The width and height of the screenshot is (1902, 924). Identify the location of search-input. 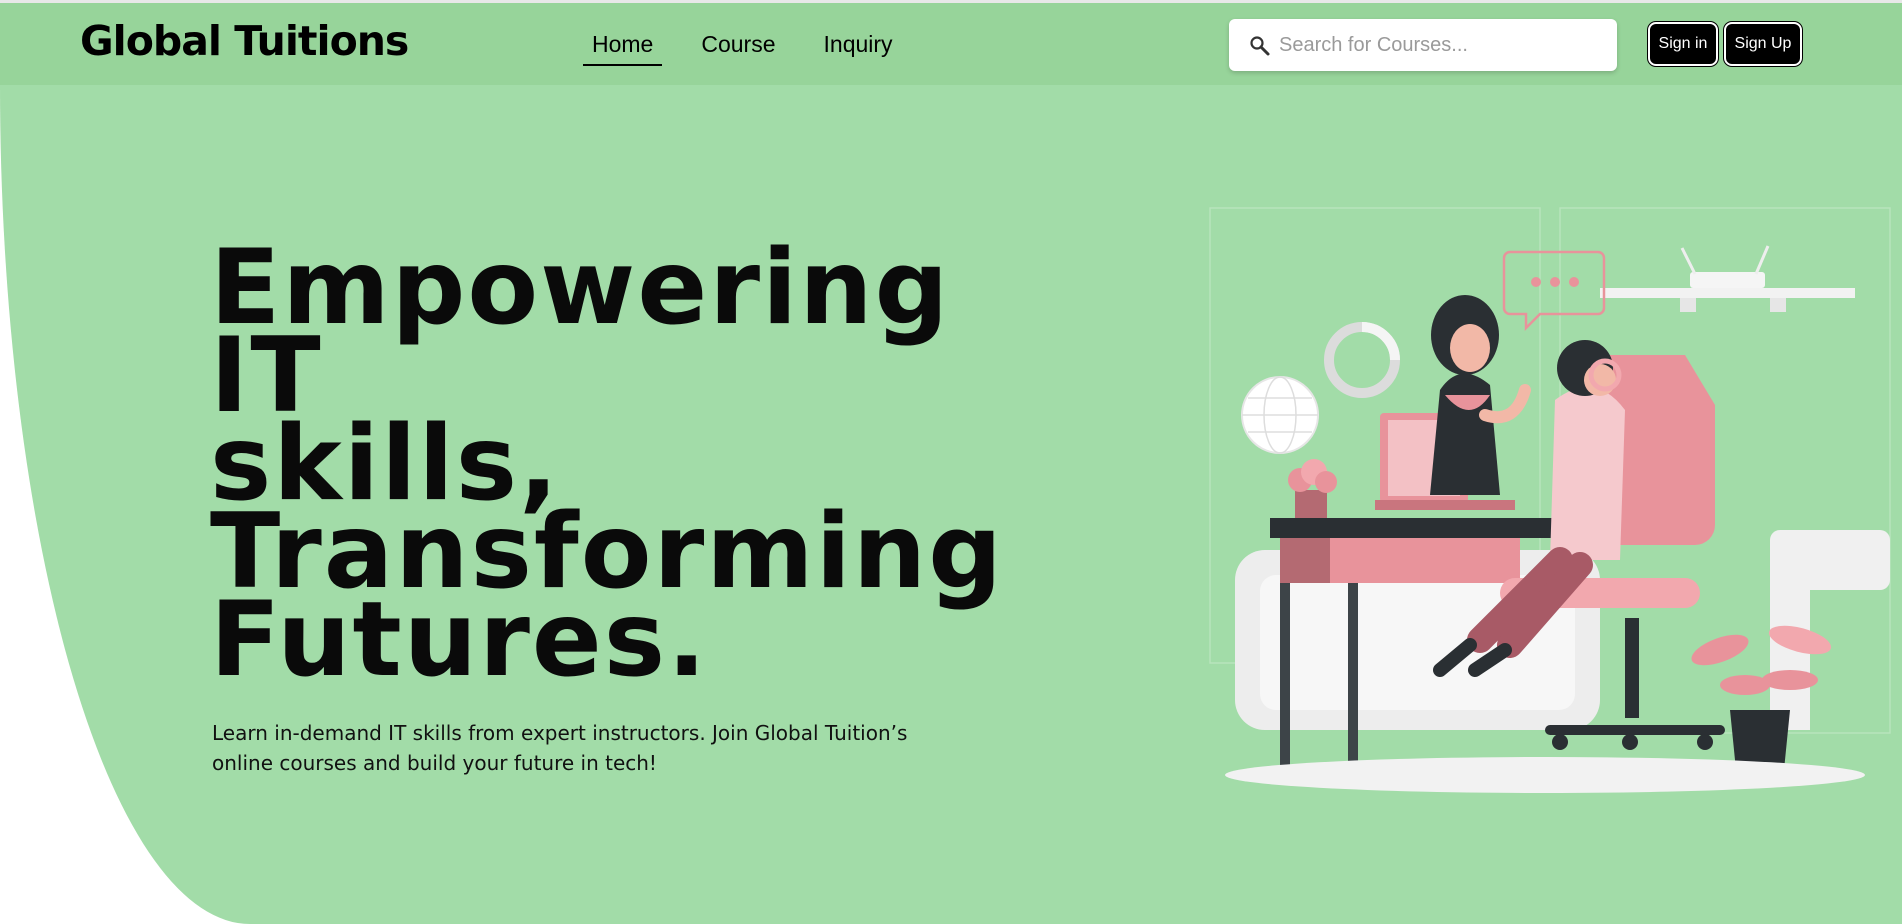
(1439, 45).